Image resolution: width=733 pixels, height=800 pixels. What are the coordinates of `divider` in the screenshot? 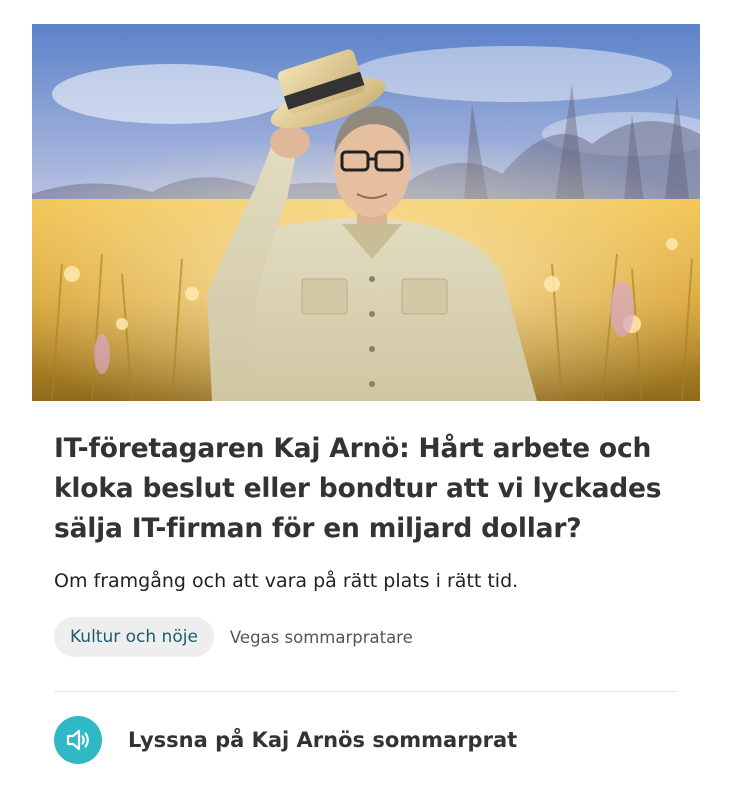 It's located at (366, 691).